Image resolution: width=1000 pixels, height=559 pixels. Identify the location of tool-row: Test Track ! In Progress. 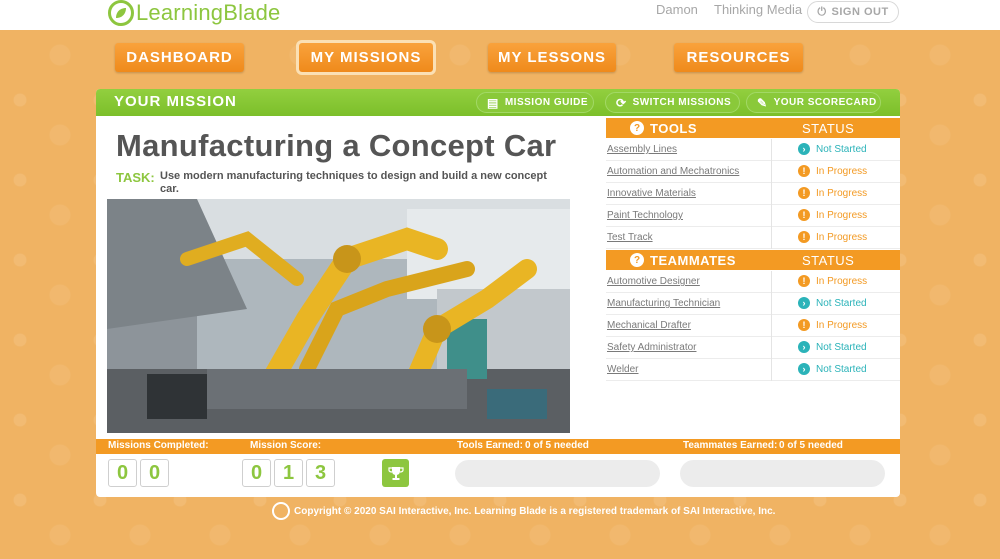
(753, 238).